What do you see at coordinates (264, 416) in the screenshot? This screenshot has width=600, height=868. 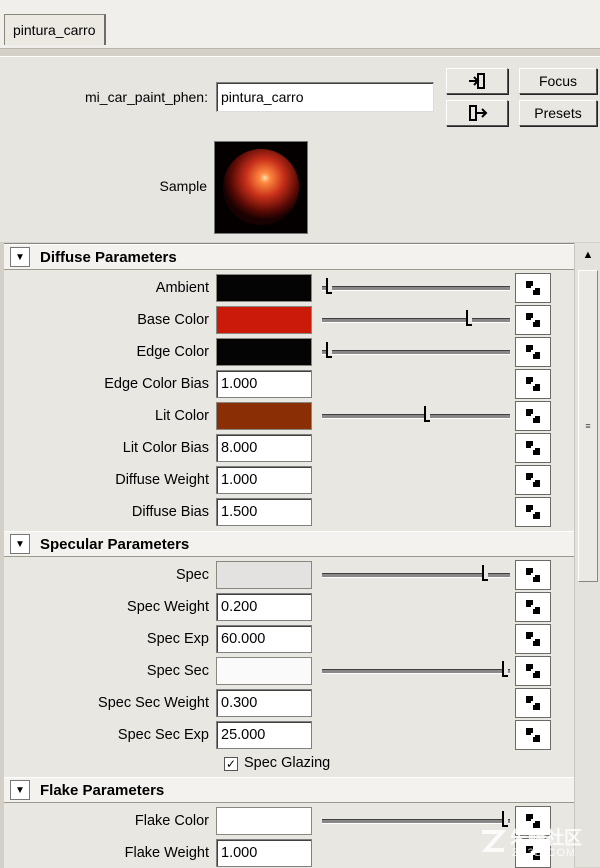 I see `lit-color-color-swatch` at bounding box center [264, 416].